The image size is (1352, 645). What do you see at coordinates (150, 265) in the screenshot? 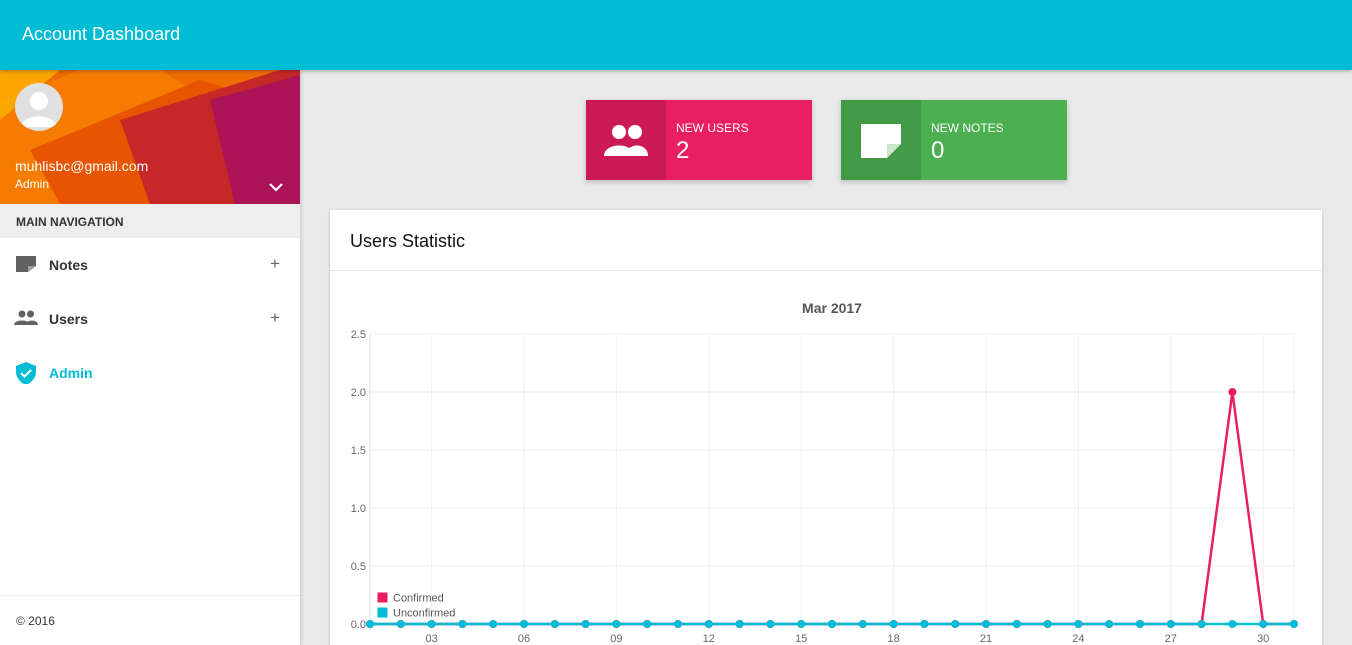
I see `sidebar-item-notes: Notes +` at bounding box center [150, 265].